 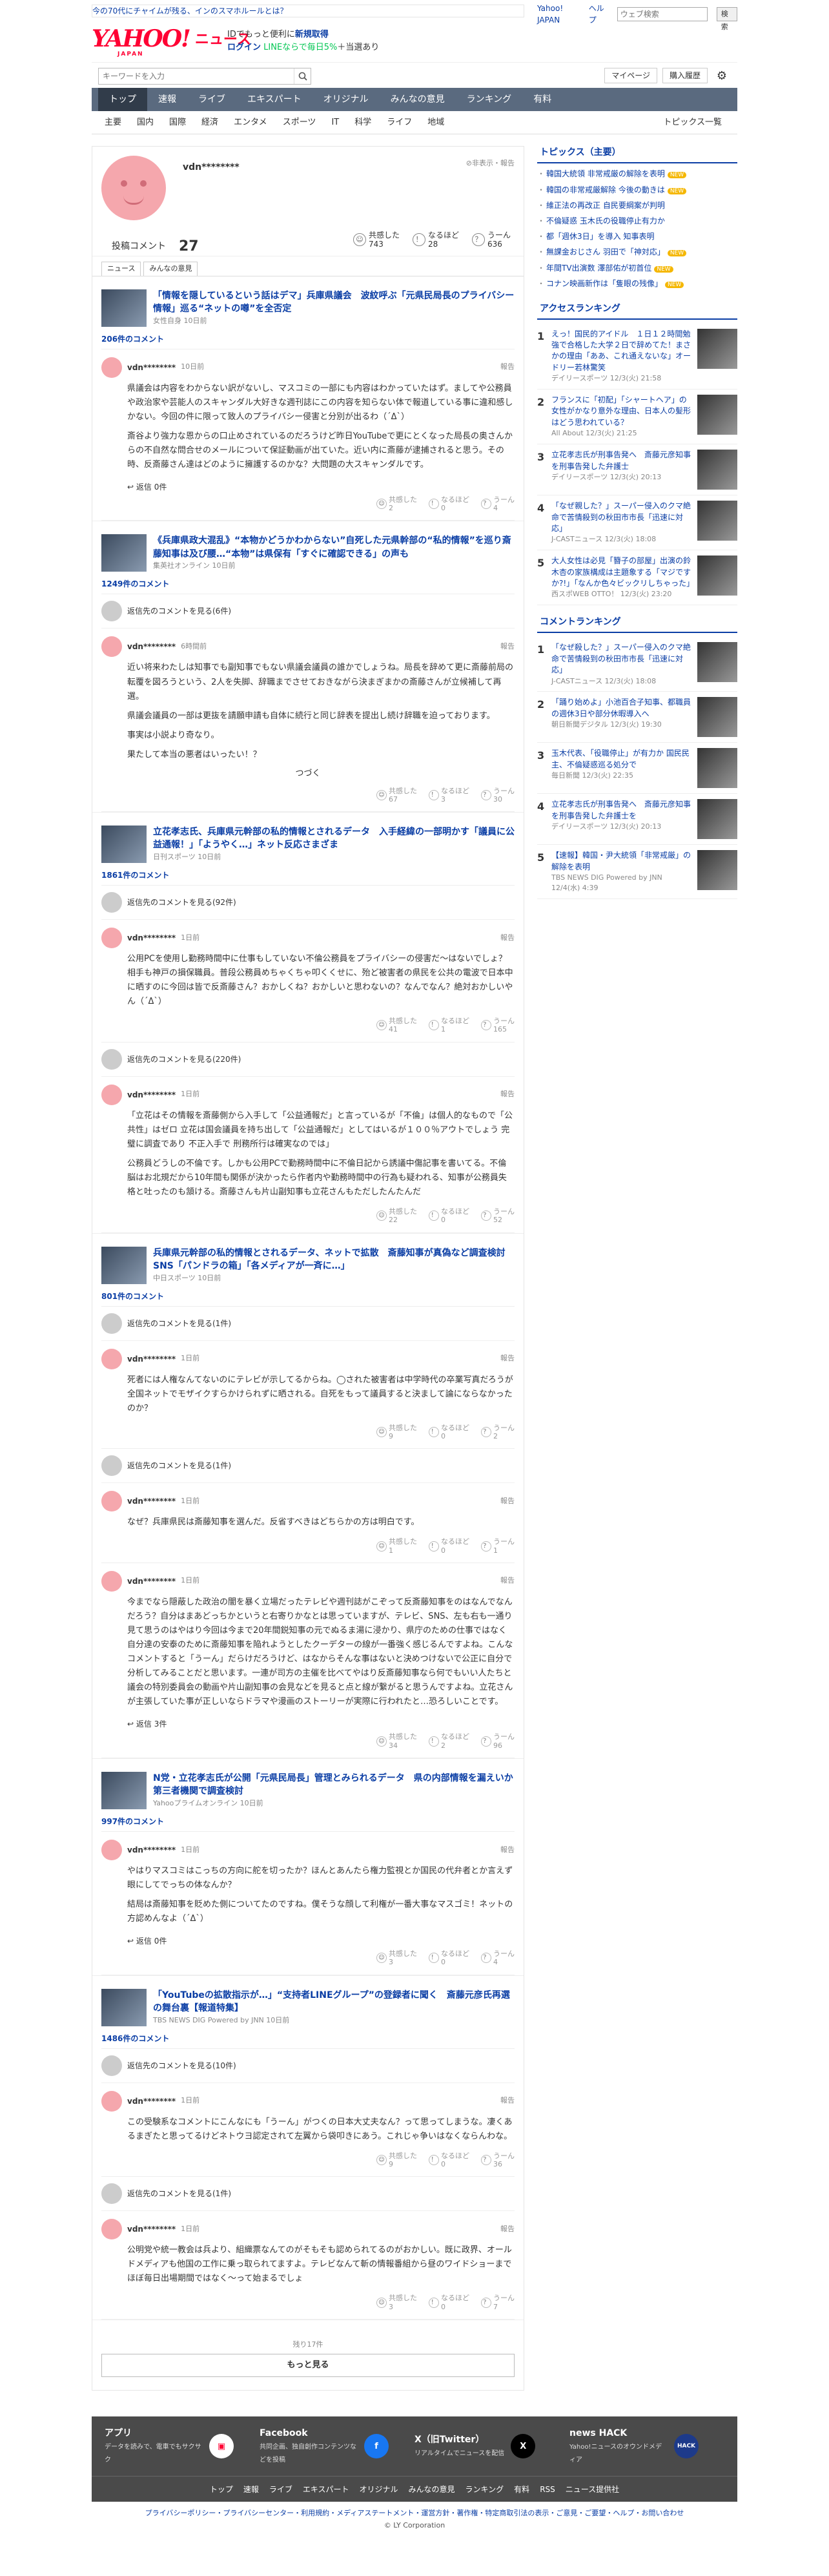 I want to click on topics-list-link: トピックス一覧, so click(x=694, y=122).